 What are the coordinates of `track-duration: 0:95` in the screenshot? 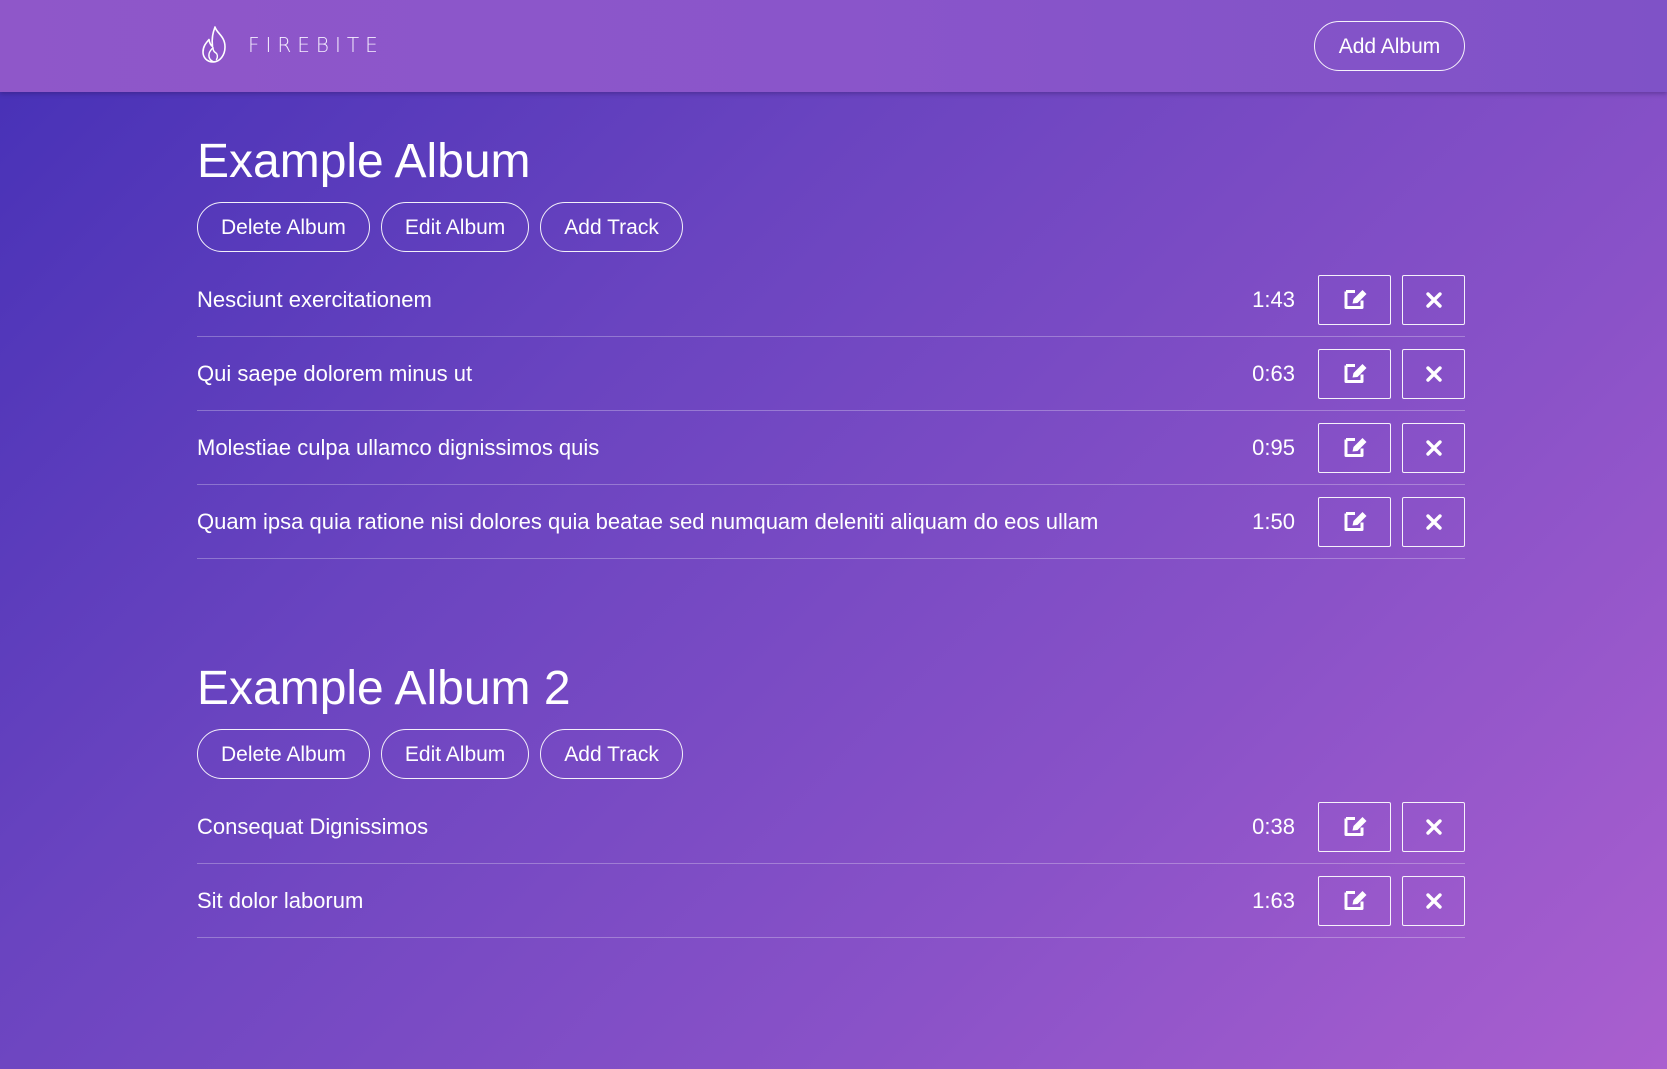 It's located at (1273, 447).